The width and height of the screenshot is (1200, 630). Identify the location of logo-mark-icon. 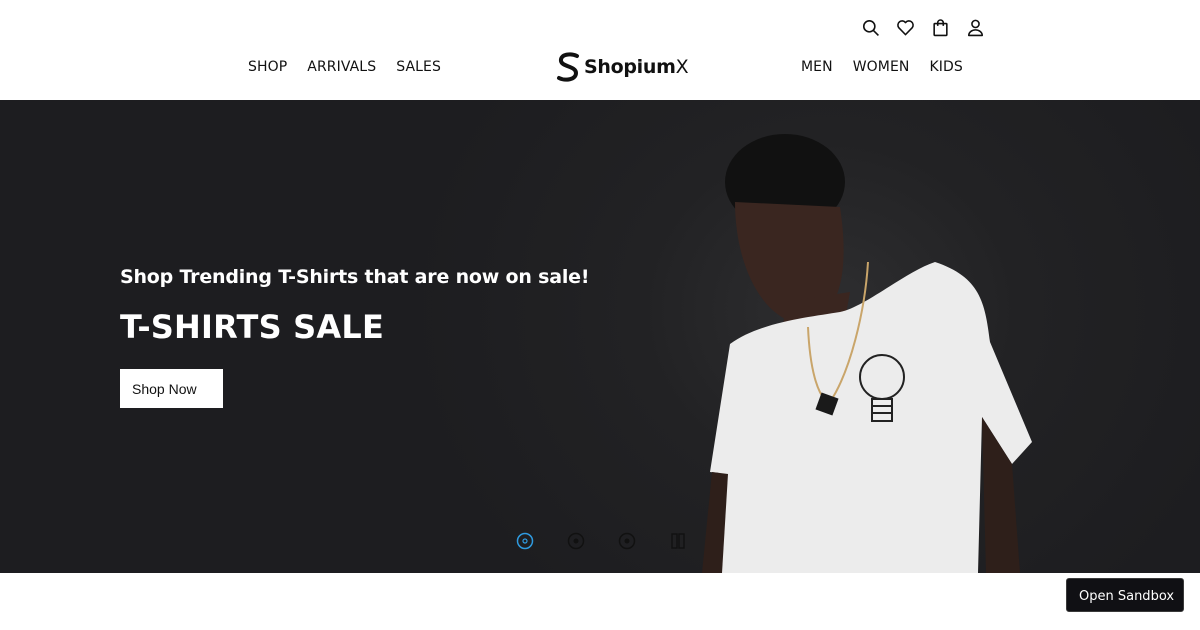
(568, 67).